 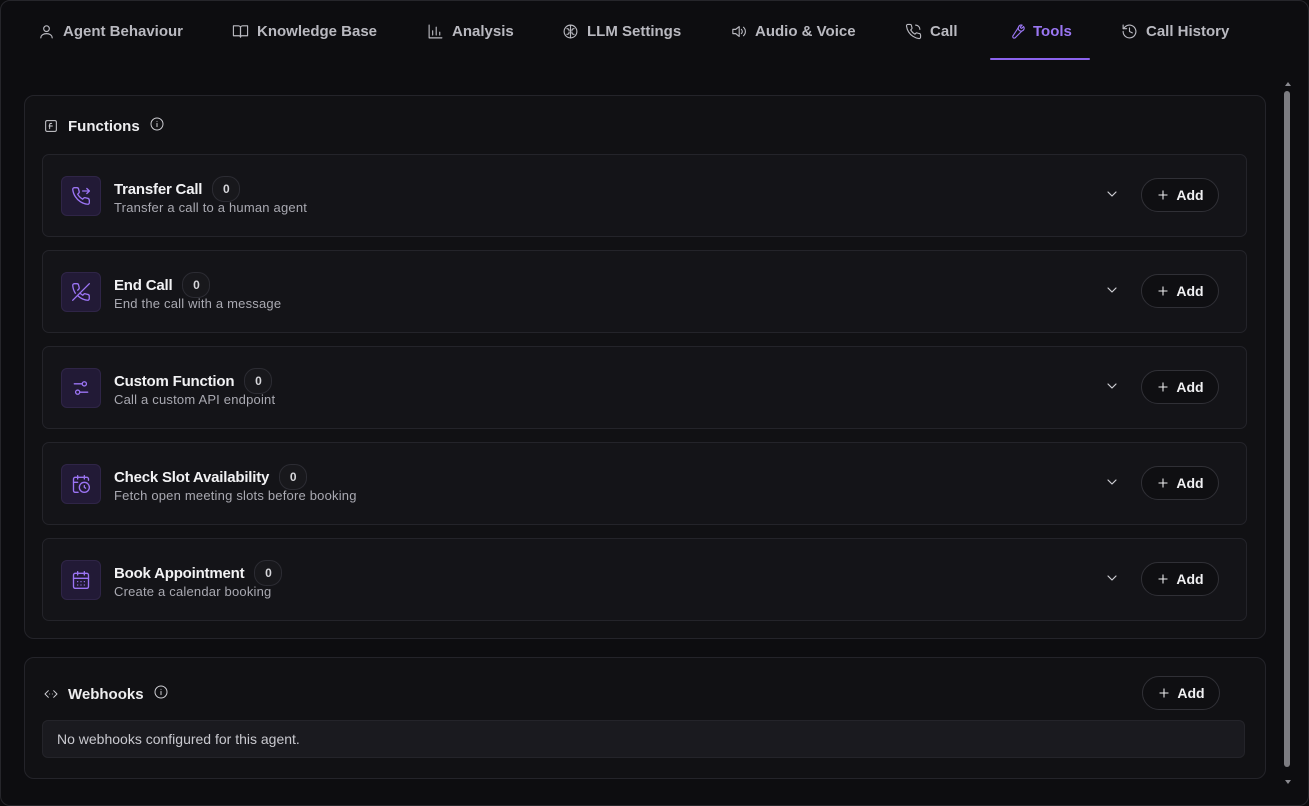 I want to click on book-icon, so click(x=240, y=31).